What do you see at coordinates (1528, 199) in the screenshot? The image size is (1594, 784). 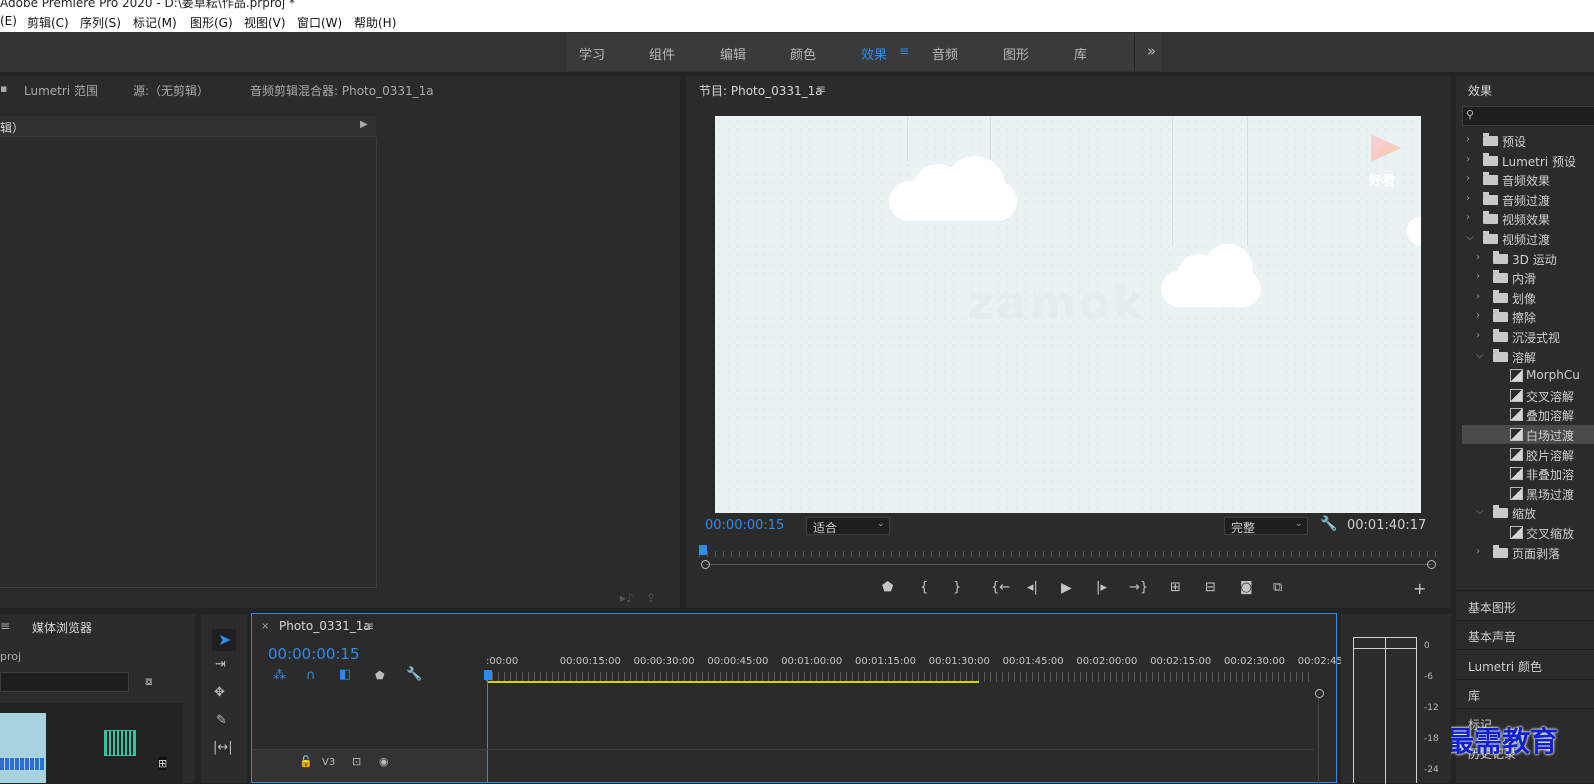 I see `effects-item: › 音频过渡` at bounding box center [1528, 199].